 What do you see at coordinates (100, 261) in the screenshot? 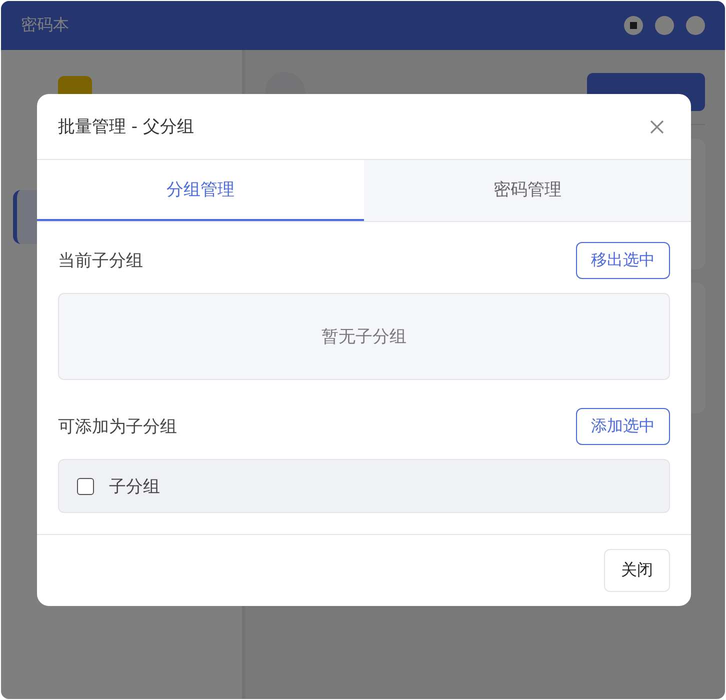
I see `section-label: 当前子分组` at bounding box center [100, 261].